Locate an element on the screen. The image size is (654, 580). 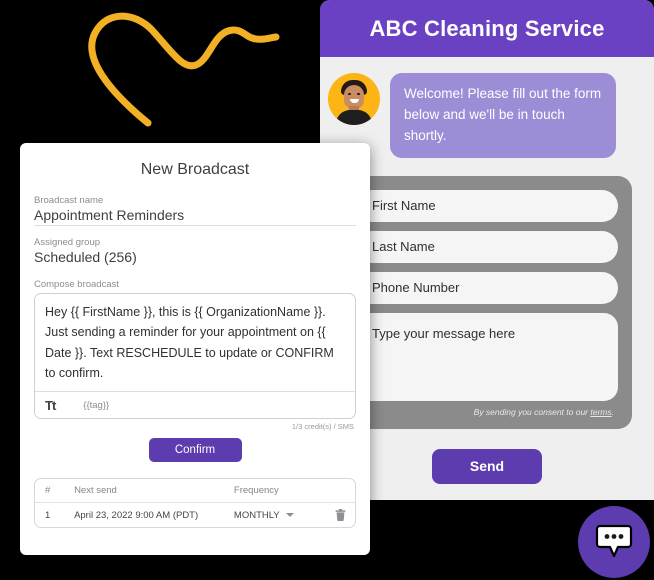
column-header-number: # is located at coordinates (48, 490).